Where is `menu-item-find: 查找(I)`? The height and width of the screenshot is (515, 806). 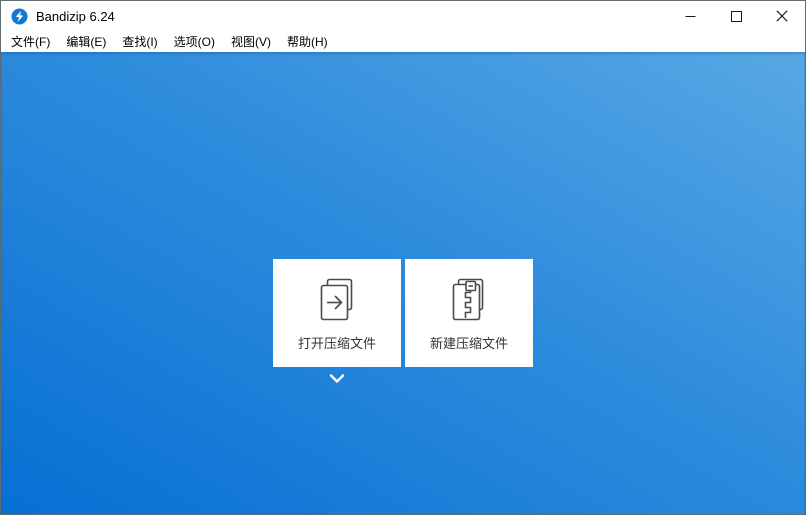
menu-item-find: 查找(I) is located at coordinates (139, 42).